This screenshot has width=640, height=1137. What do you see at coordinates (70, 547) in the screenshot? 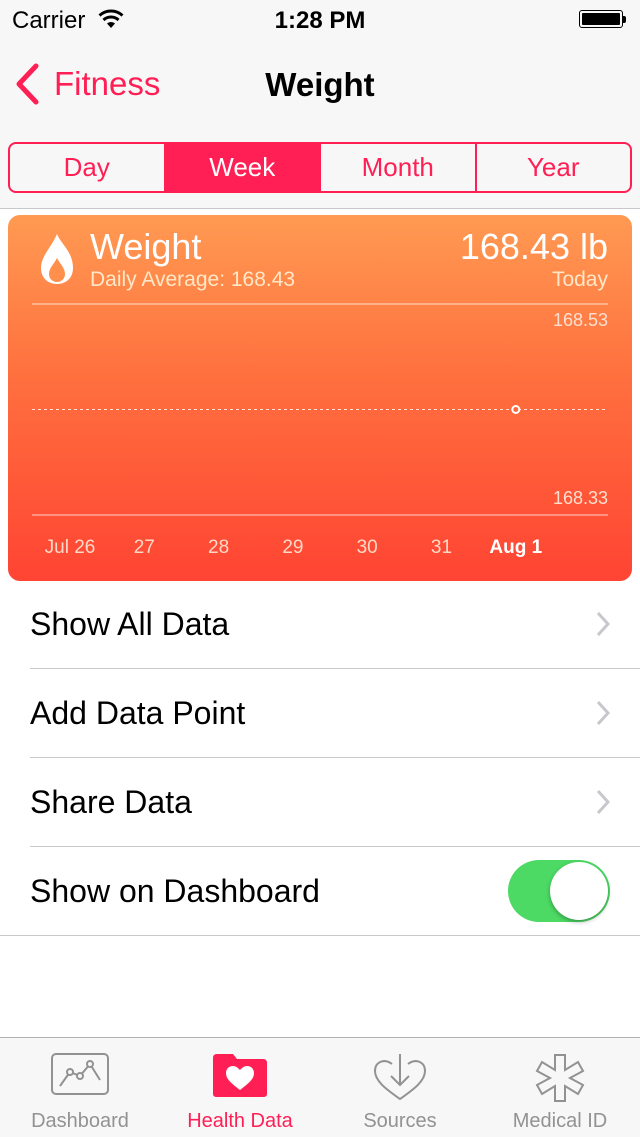
I see `x-tick-label: Jul 26` at bounding box center [70, 547].